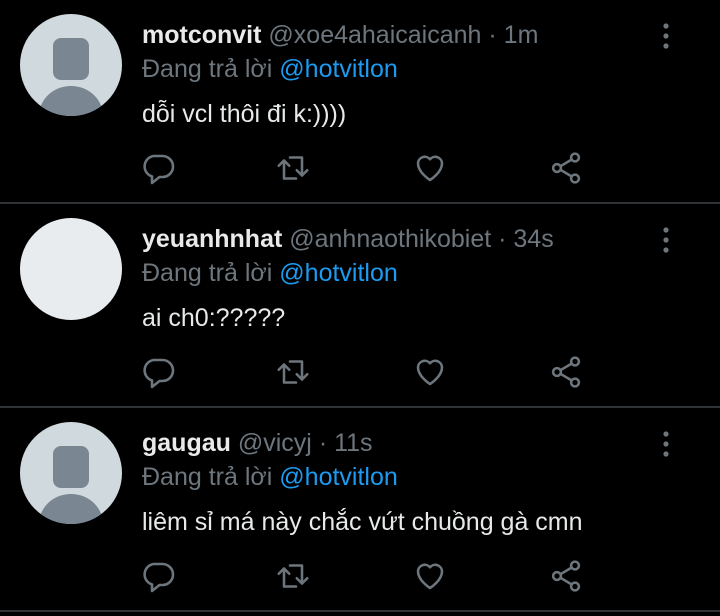  I want to click on timestamp: 11s, so click(353, 443).